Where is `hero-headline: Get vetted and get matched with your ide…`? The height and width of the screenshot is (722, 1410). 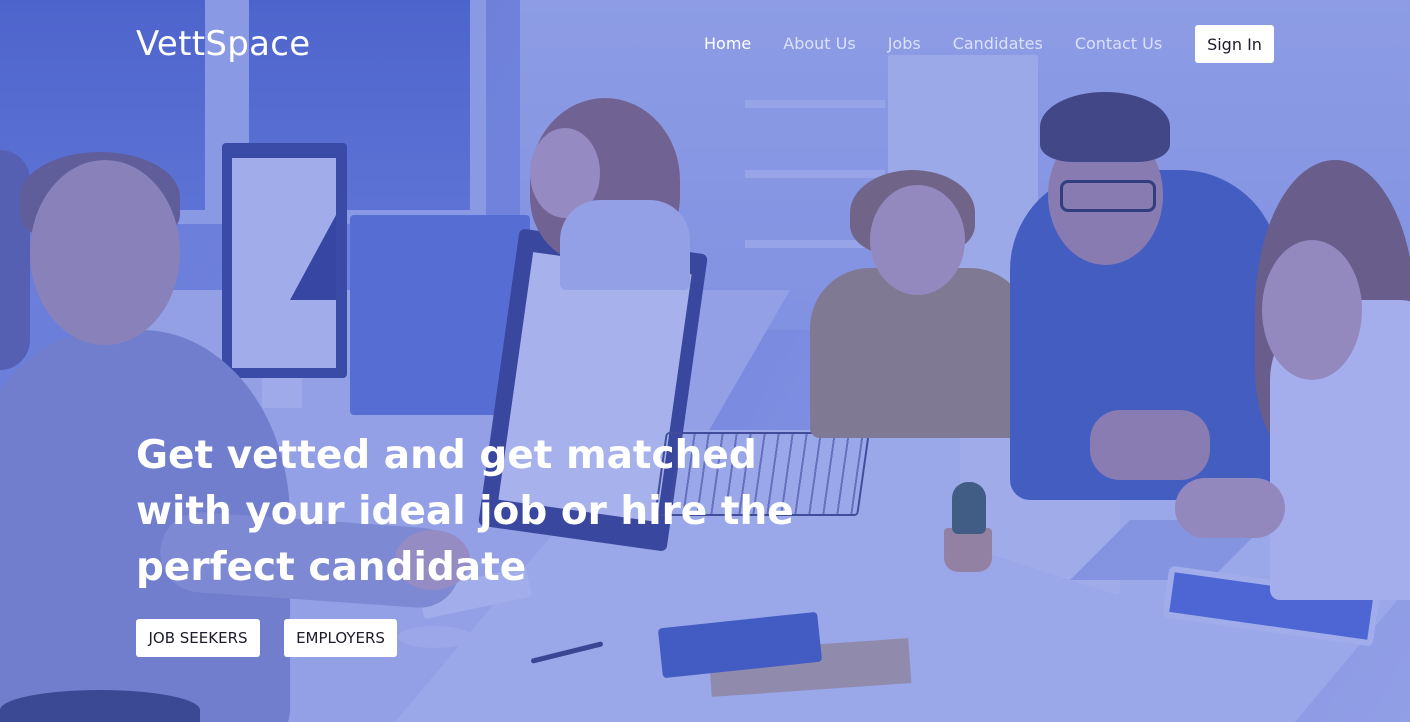 hero-headline: Get vetted and get matched with your ide… is located at coordinates (465, 511).